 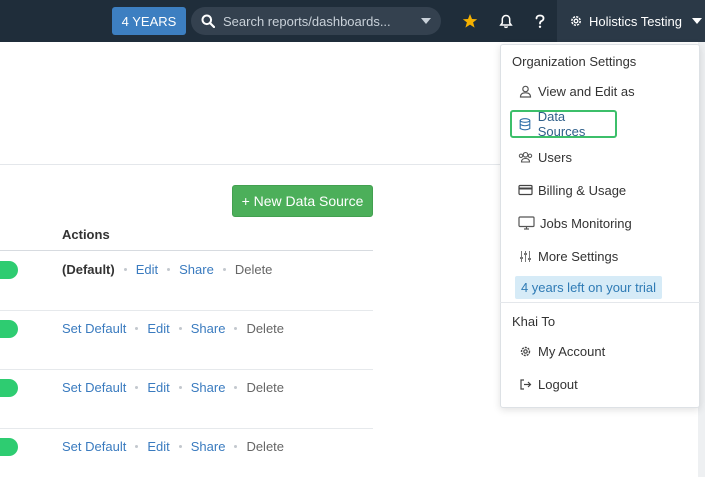 What do you see at coordinates (540, 21) in the screenshot?
I see `help-icon` at bounding box center [540, 21].